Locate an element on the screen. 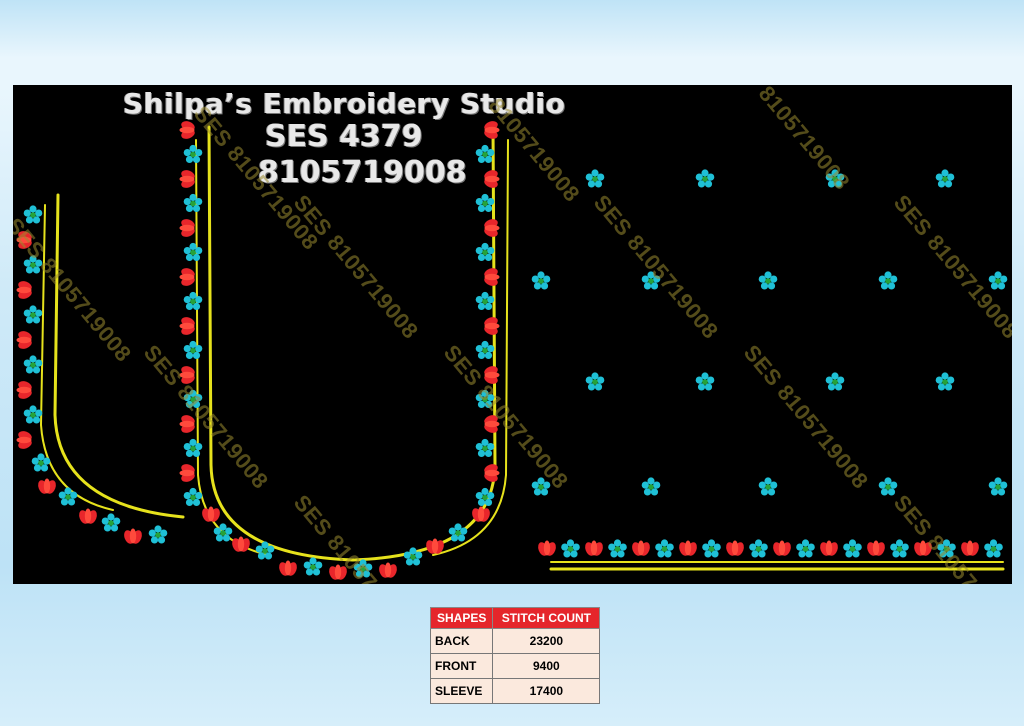  table-row: SLEEVE 17400 is located at coordinates (515, 691).